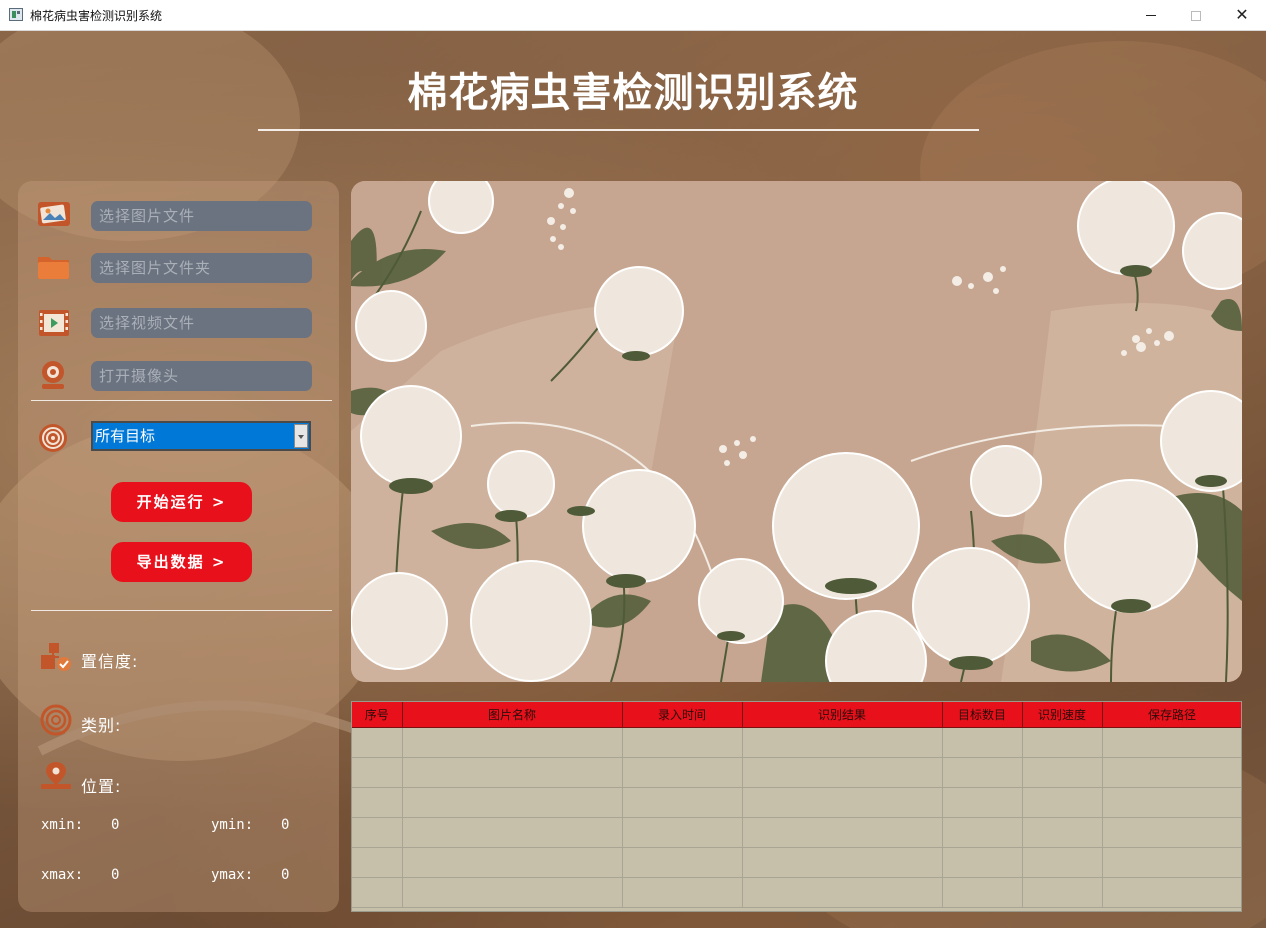 This screenshot has height=928, width=1266. What do you see at coordinates (201, 323) in the screenshot?
I see `select-video-input: 选择视频文件` at bounding box center [201, 323].